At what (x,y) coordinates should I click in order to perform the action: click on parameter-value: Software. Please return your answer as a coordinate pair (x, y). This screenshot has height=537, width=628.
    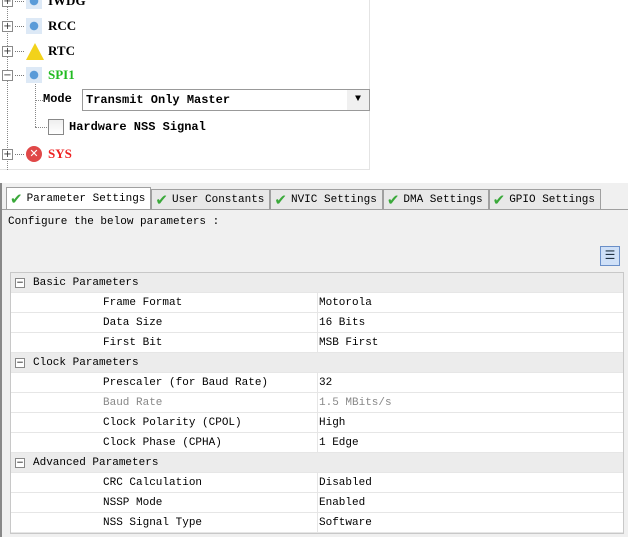
    Looking at the image, I should click on (470, 522).